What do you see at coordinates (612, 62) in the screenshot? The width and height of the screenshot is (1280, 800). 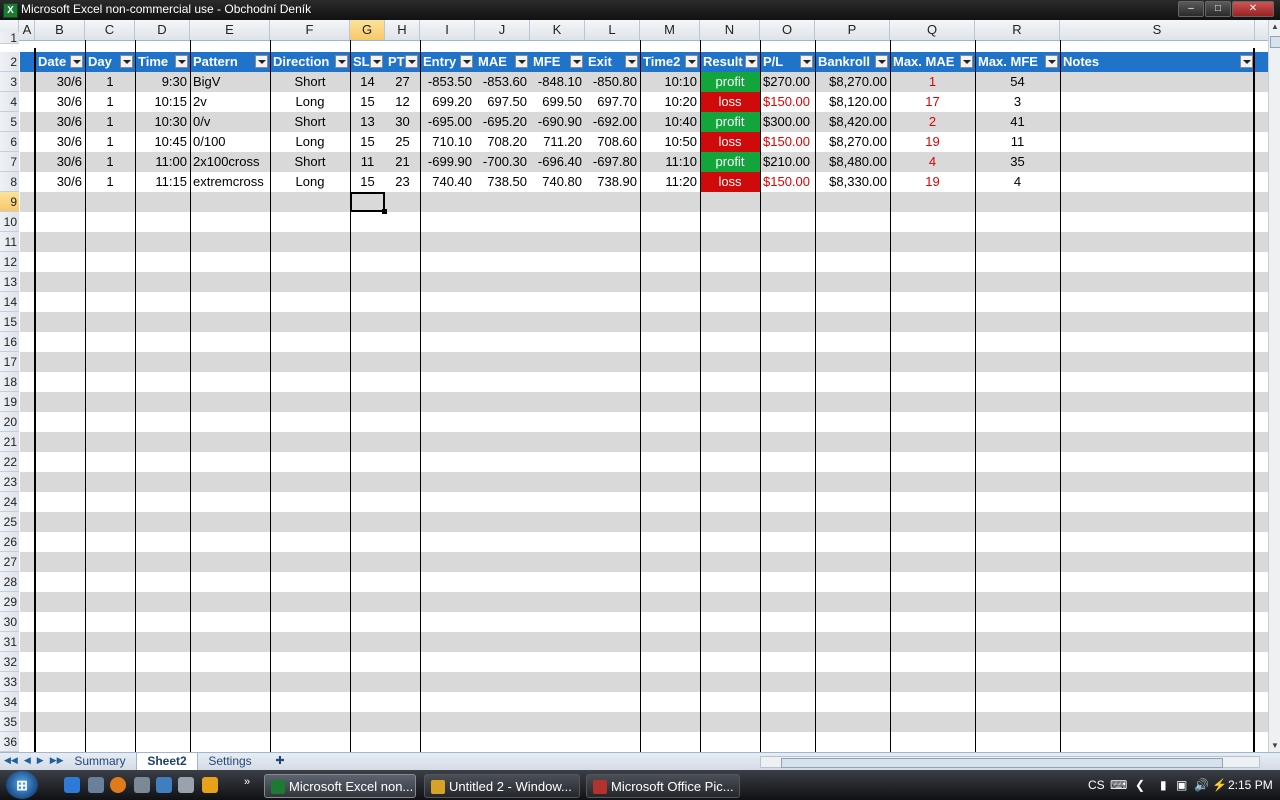 I see `column-title-exit: Exit` at bounding box center [612, 62].